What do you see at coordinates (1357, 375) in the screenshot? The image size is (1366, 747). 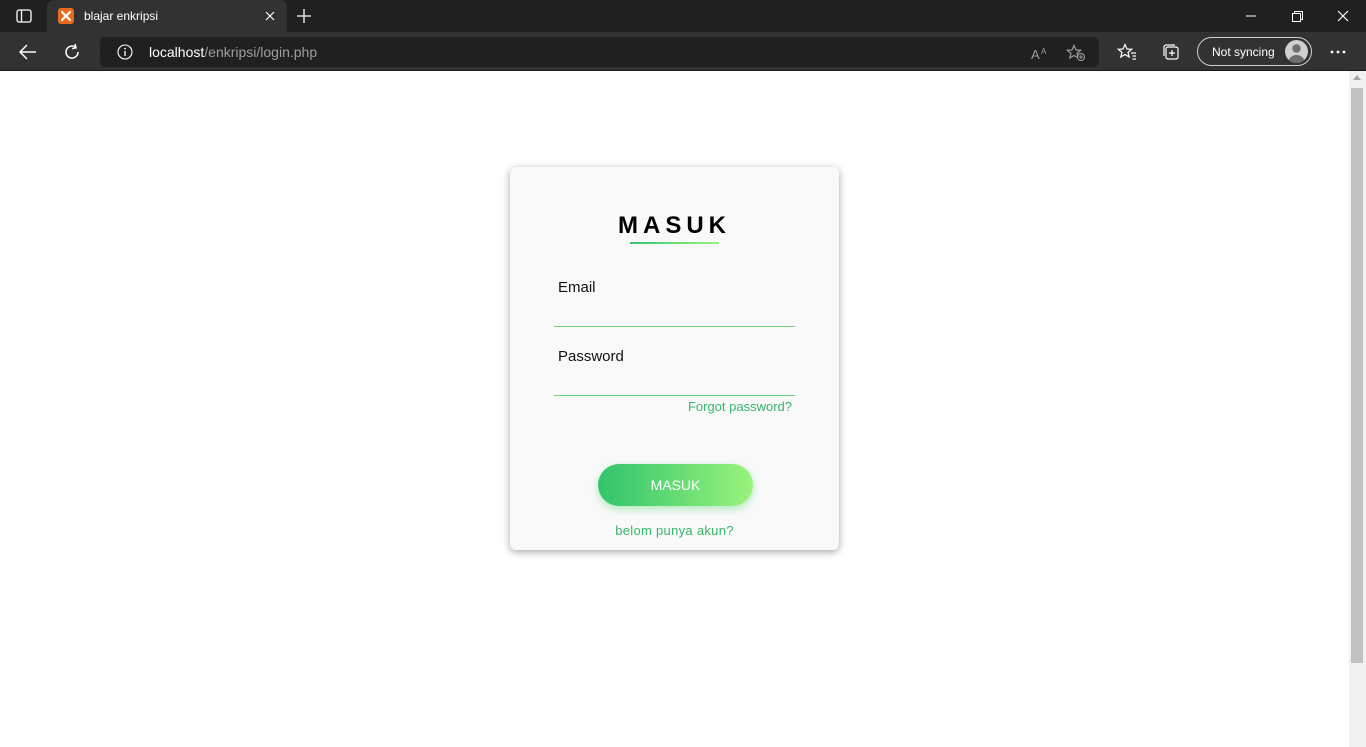 I see `scroll-thumb` at bounding box center [1357, 375].